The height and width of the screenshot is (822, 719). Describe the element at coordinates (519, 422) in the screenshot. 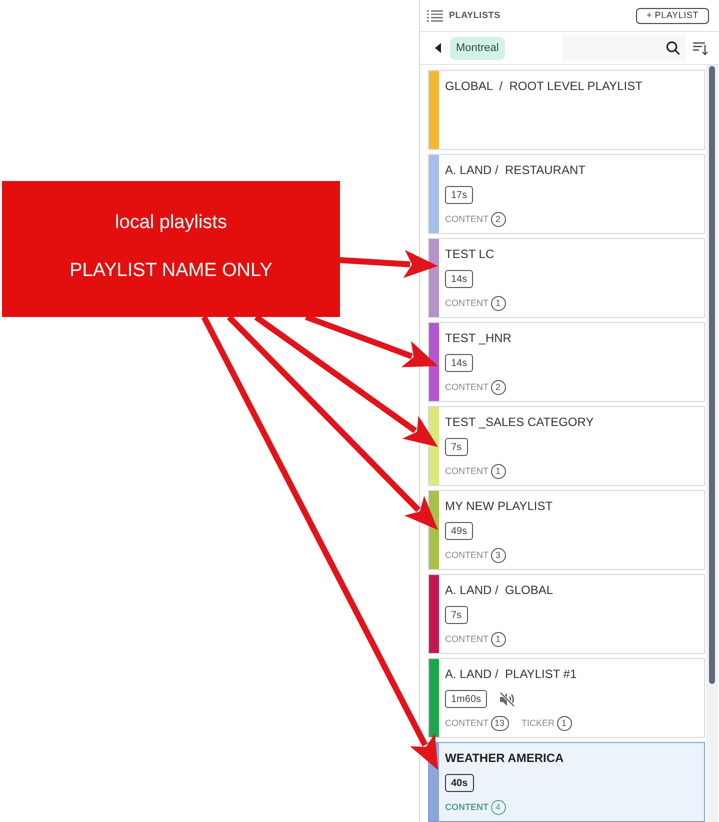

I see `playlist-name: TEST _SALES CATEGORY` at that location.